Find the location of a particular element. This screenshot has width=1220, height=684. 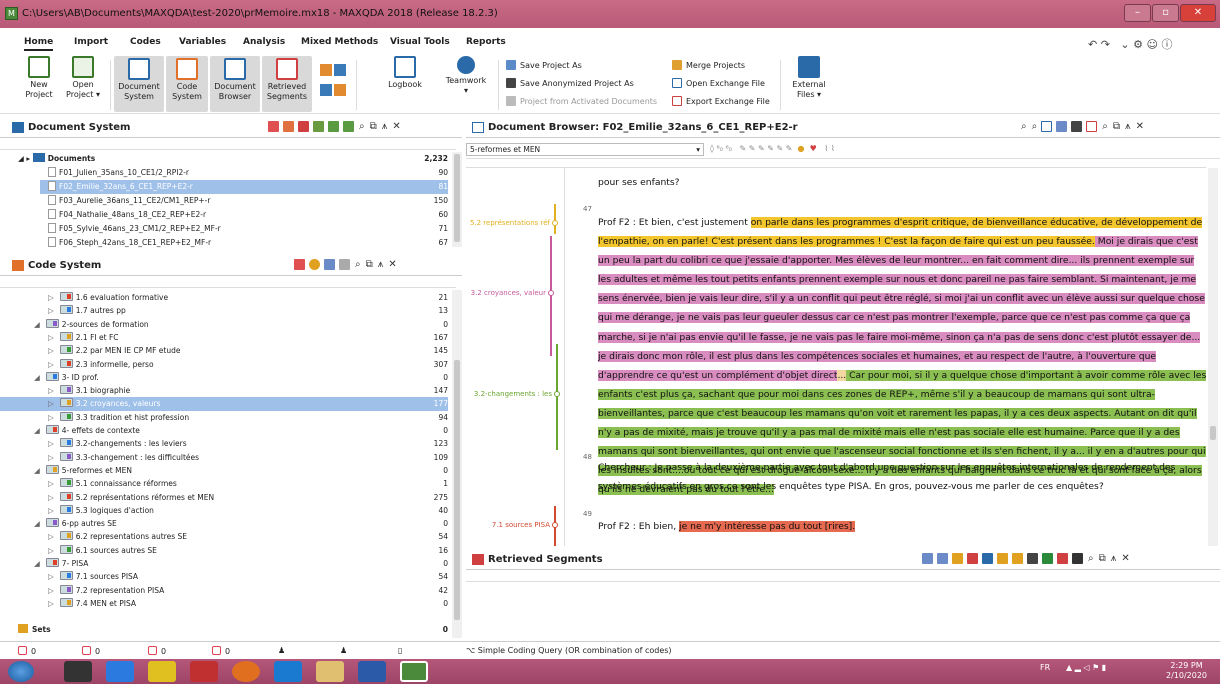

code-marker-label-7-1: 7.1 sources PISA is located at coordinates (508, 525).